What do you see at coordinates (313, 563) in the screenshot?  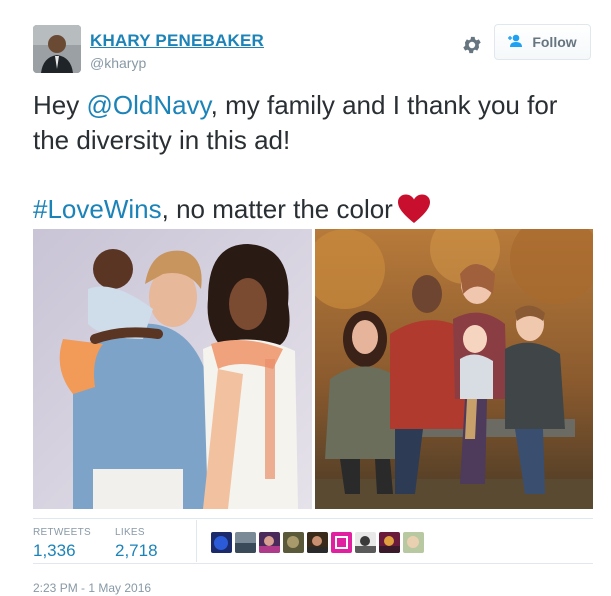 I see `stats-bottom-divider` at bounding box center [313, 563].